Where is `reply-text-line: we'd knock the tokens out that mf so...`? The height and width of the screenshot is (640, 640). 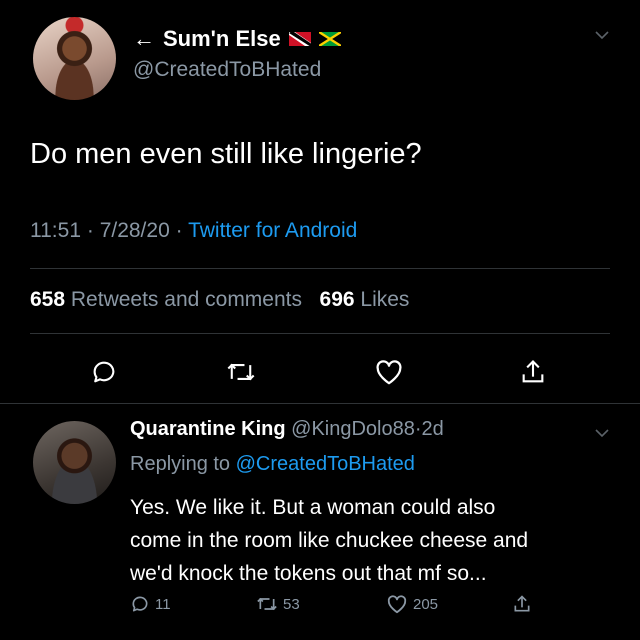
reply-text-line: we'd knock the tokens out that mf so... is located at coordinates (308, 573).